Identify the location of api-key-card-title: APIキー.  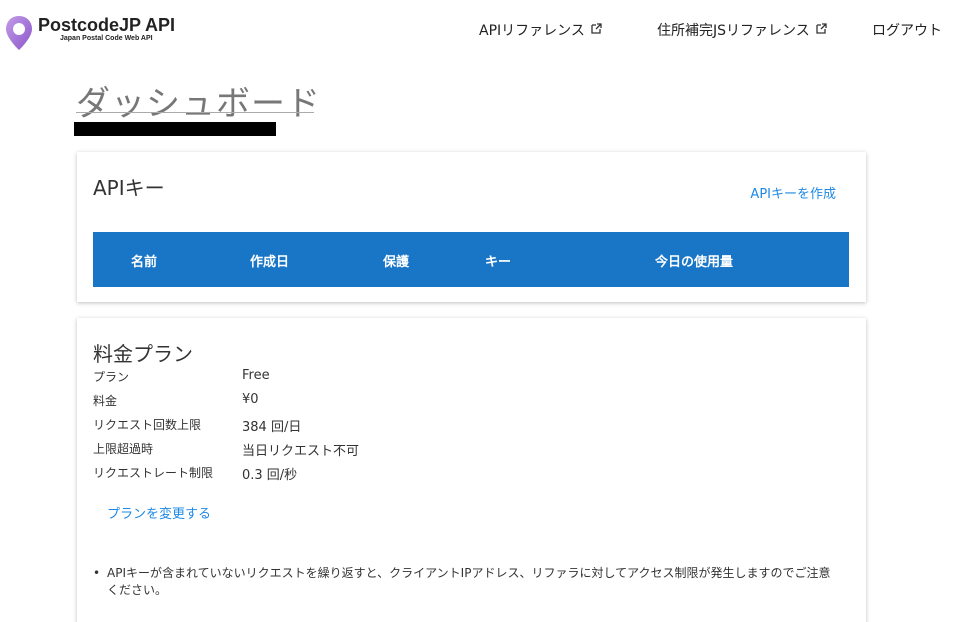
(129, 188).